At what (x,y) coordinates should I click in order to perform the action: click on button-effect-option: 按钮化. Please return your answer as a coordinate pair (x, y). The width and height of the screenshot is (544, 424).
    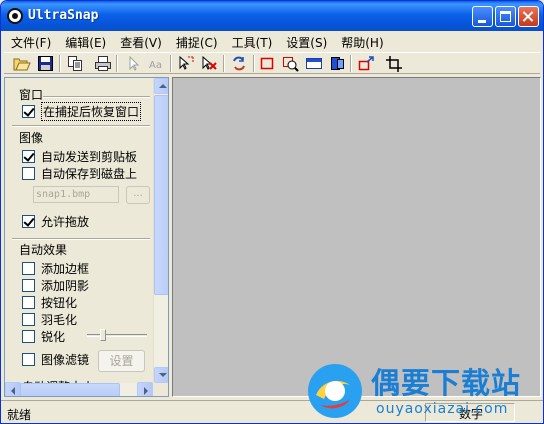
    Looking at the image, I should click on (49, 302).